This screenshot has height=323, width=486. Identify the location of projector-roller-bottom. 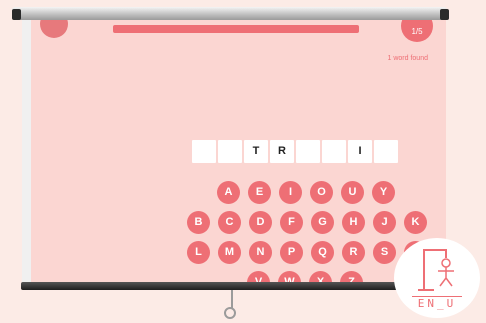
(236, 286).